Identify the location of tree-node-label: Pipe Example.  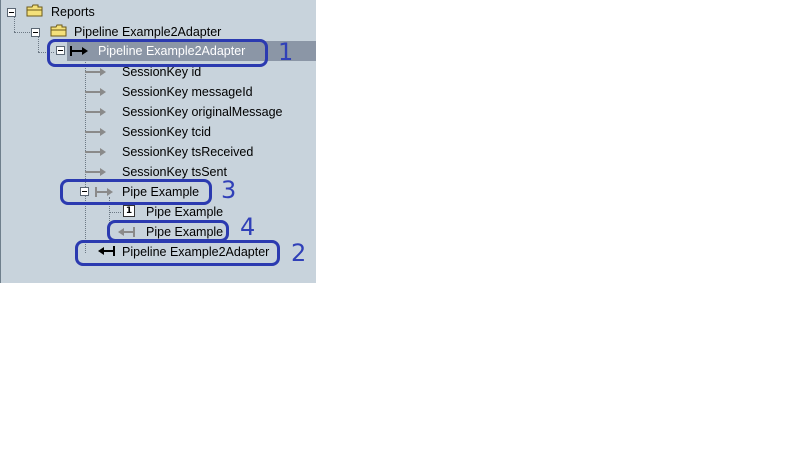
(185, 212).